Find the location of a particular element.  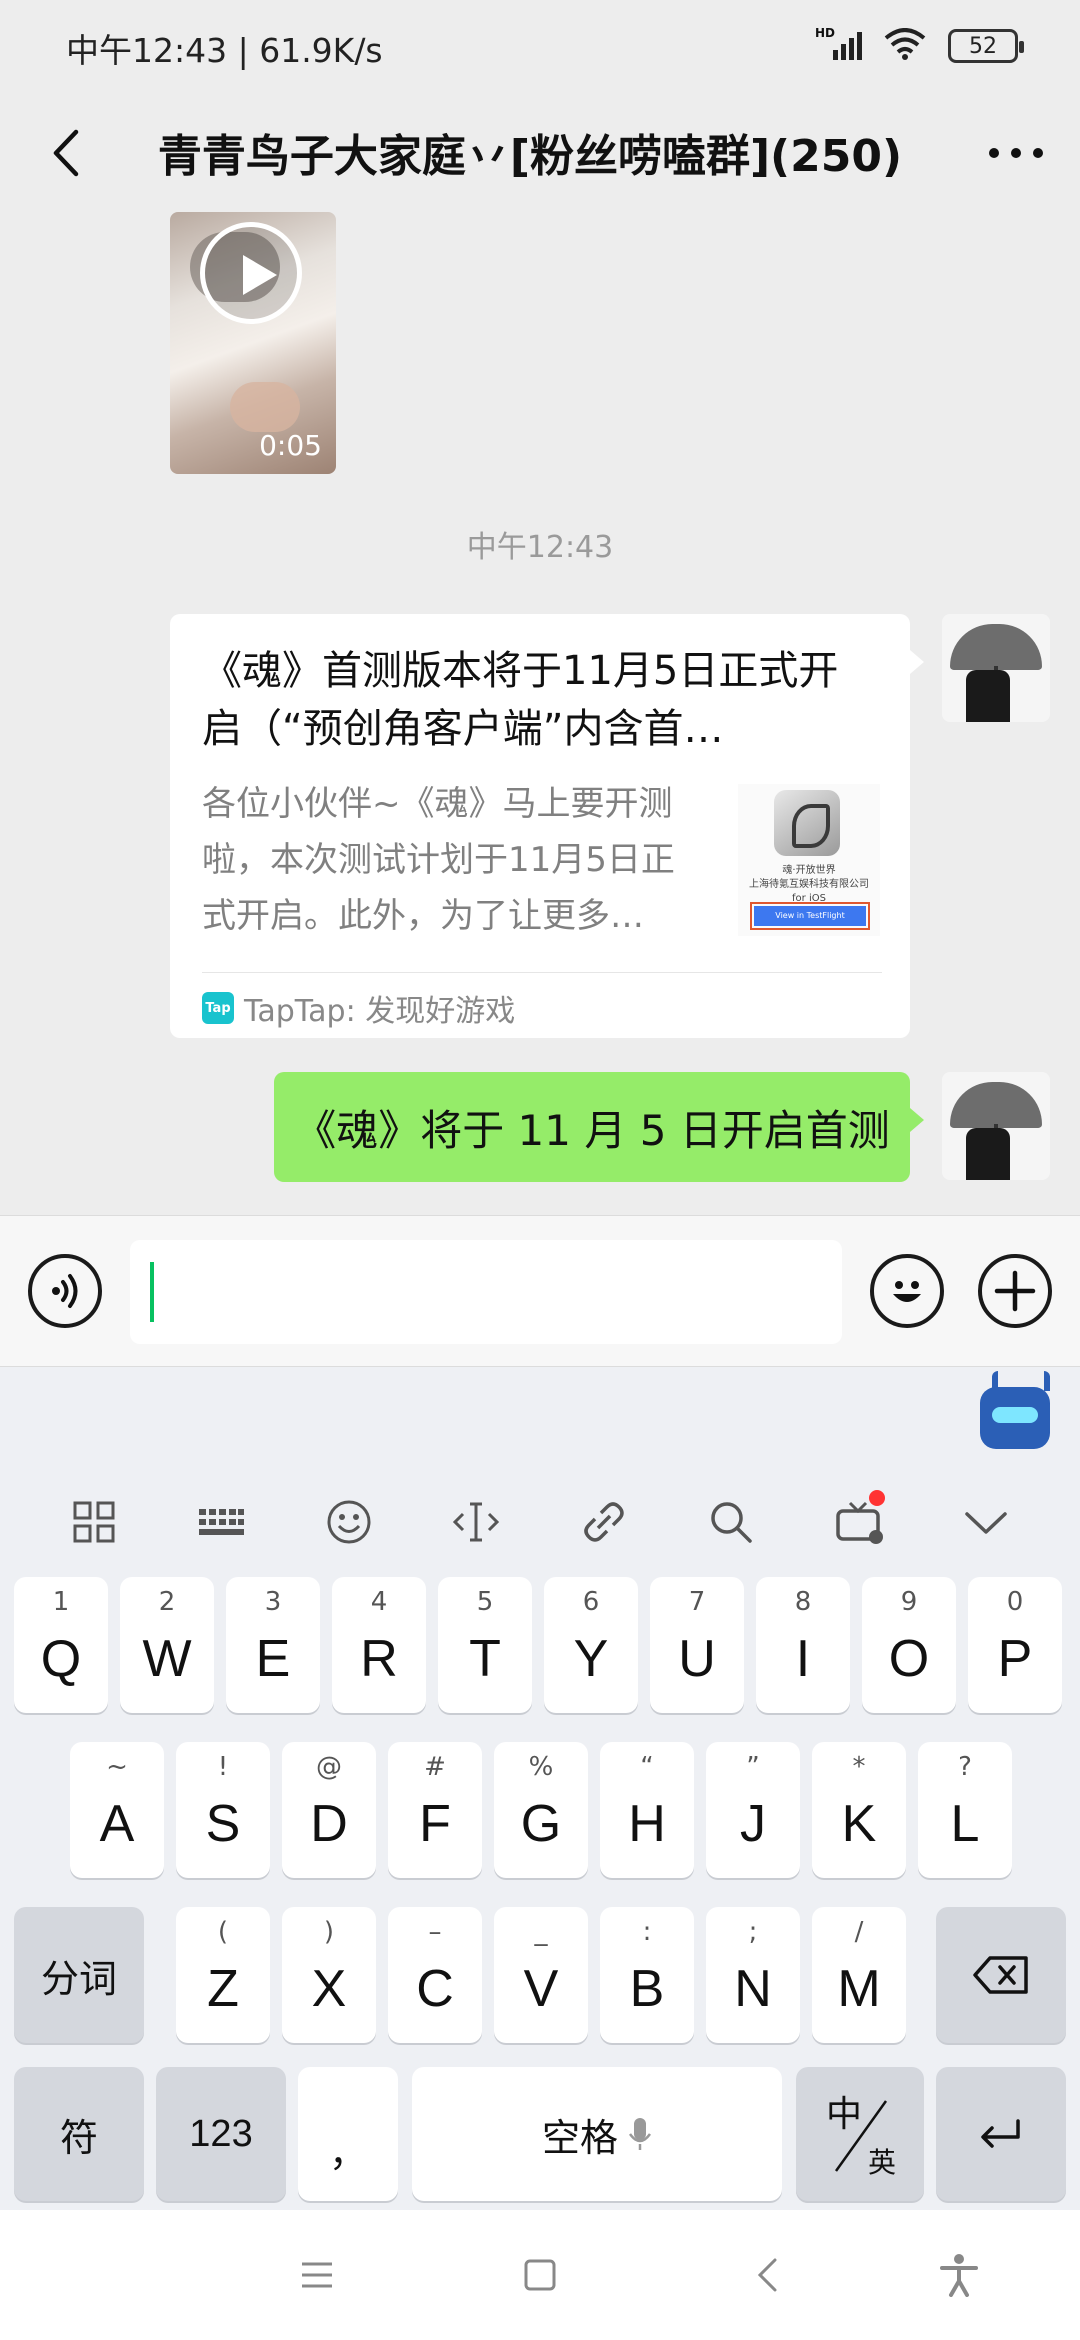

grid-button is located at coordinates (94, 1522).